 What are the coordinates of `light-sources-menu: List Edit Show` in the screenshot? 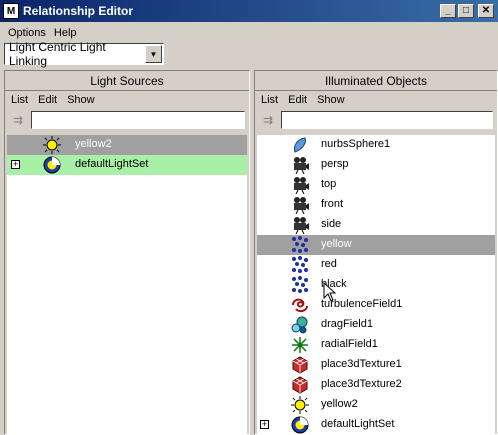 It's located at (127, 100).